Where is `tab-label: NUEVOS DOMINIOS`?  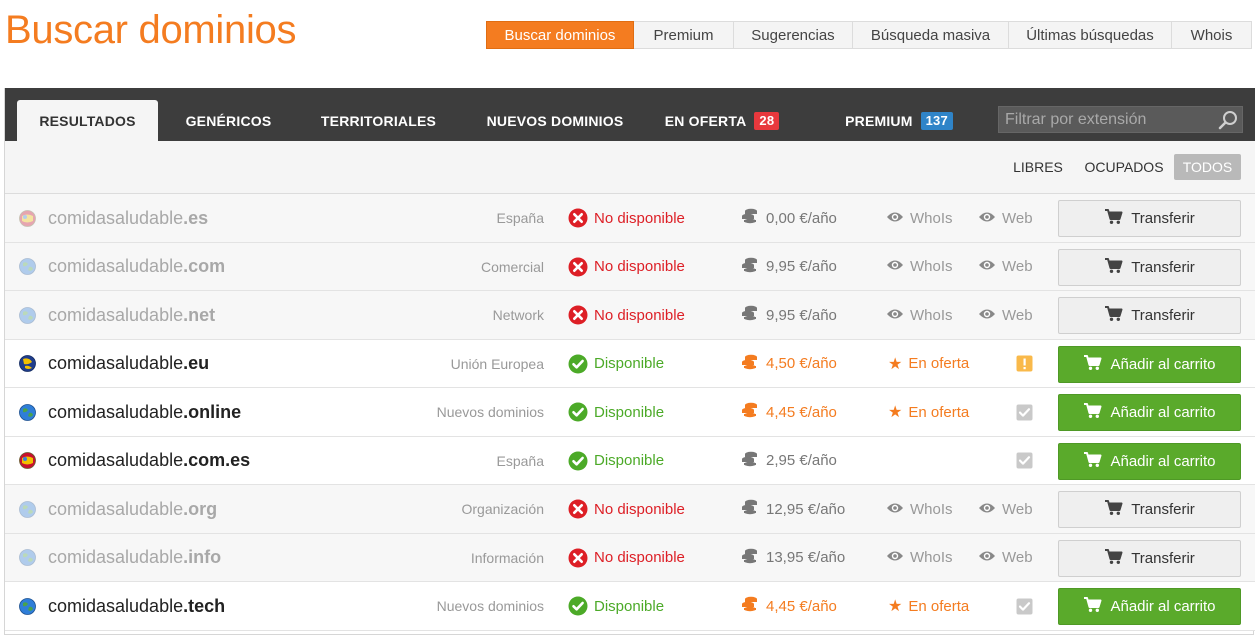
tab-label: NUEVOS DOMINIOS is located at coordinates (555, 120).